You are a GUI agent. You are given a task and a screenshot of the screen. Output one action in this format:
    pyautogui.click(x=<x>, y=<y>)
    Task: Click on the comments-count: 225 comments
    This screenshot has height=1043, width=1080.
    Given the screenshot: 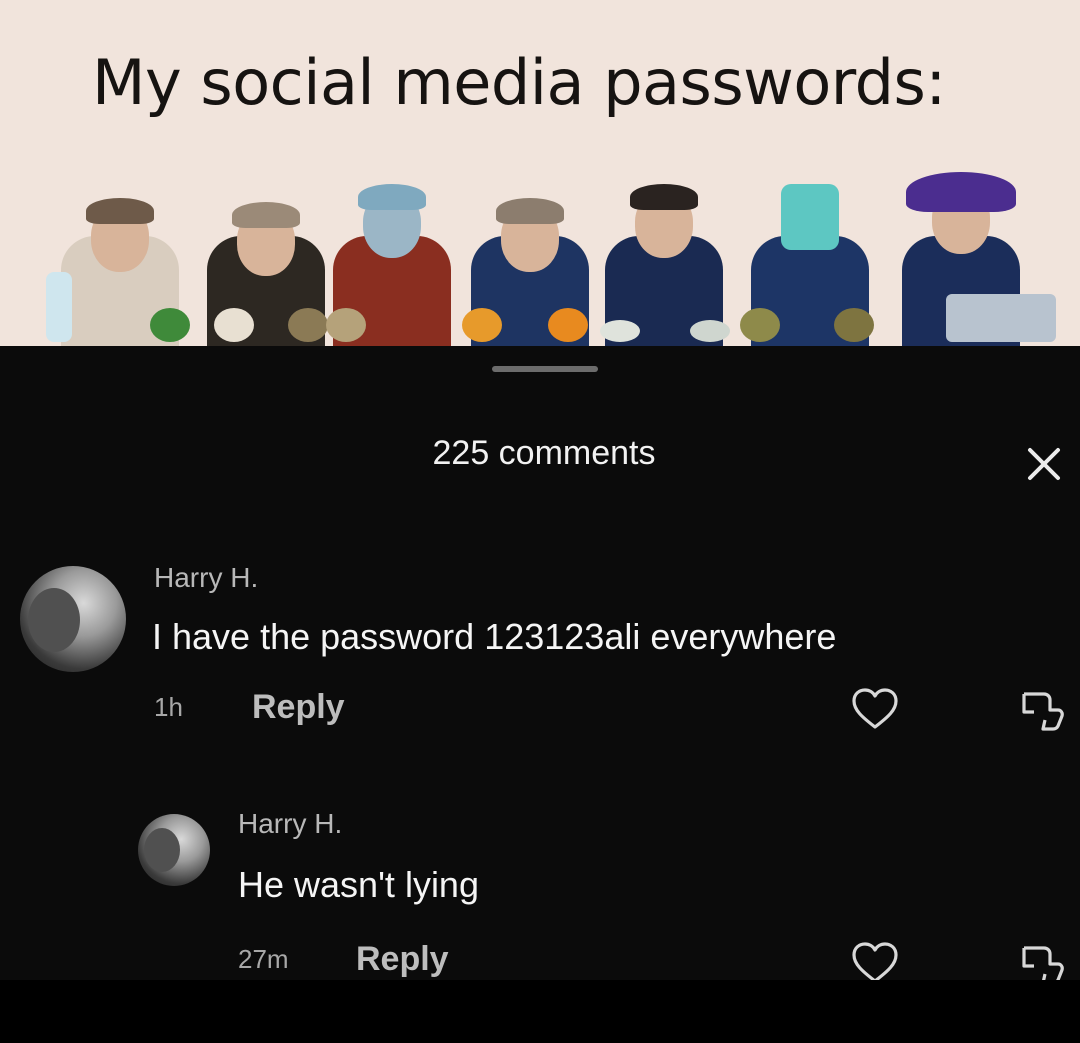 What is the action you would take?
    pyautogui.click(x=544, y=453)
    